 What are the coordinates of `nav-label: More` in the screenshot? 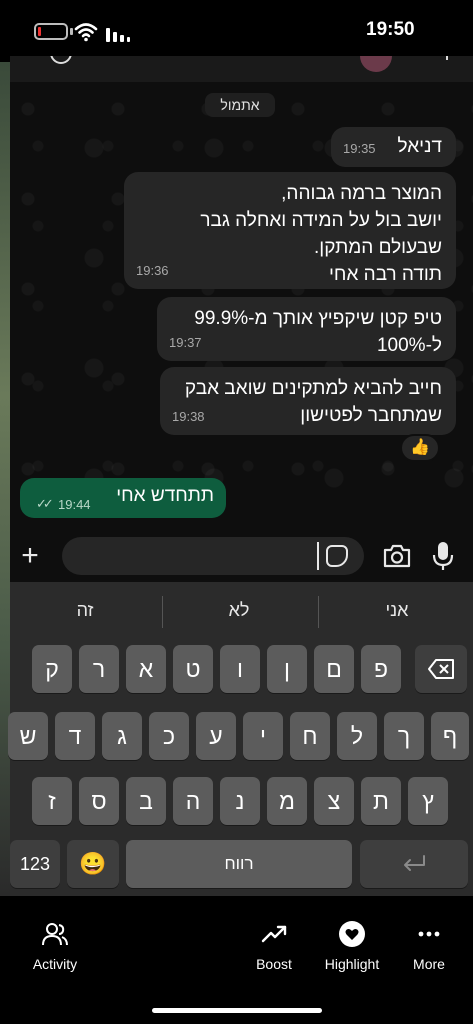 It's located at (429, 964).